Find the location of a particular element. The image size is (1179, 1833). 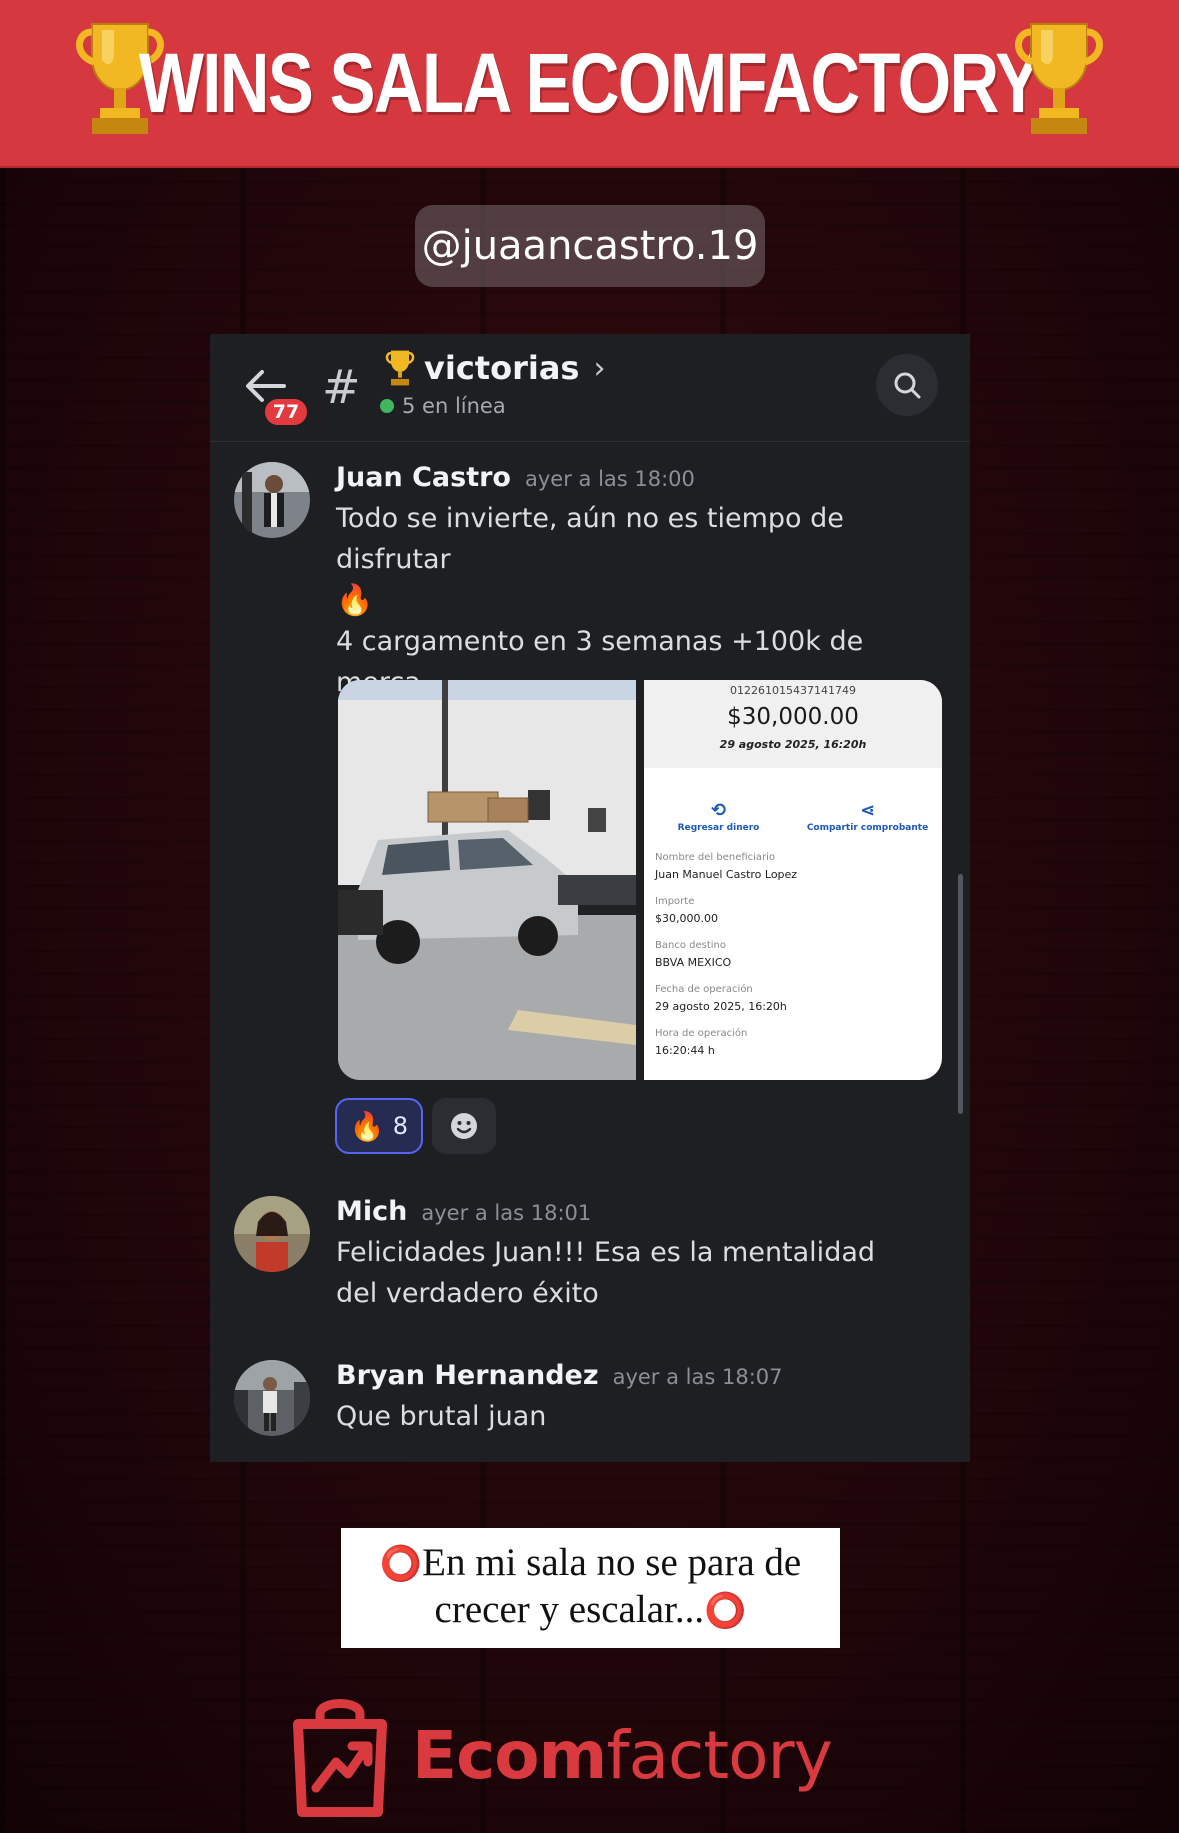

author-name: Mich ayer a las 18:01 is located at coordinates (463, 1211).